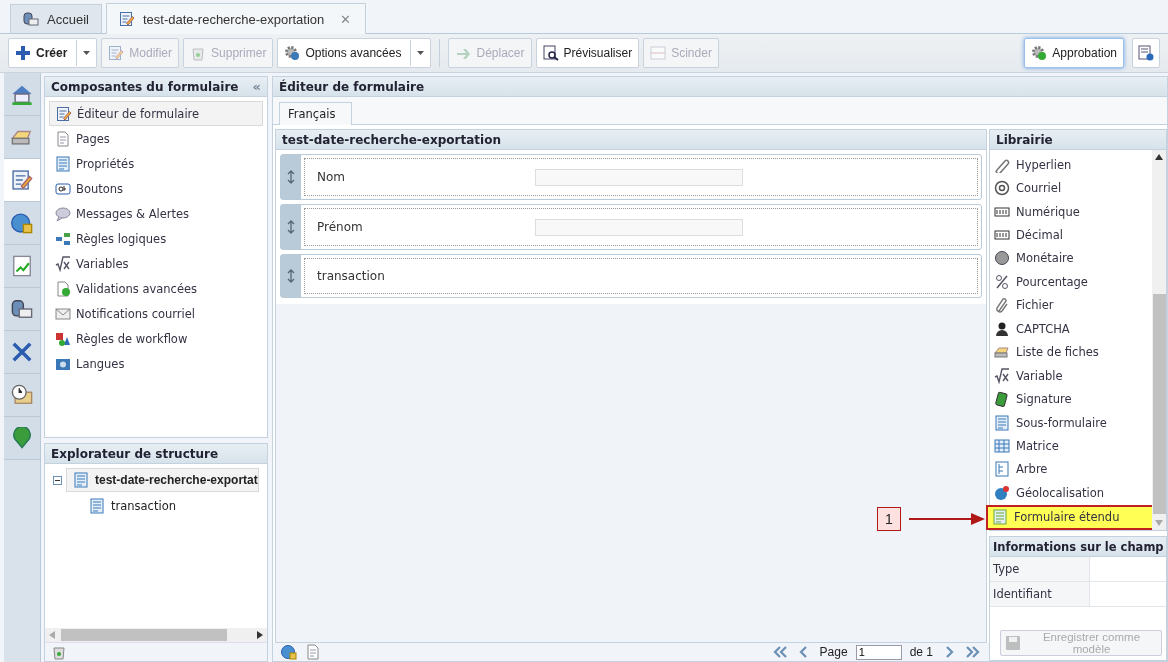 The width and height of the screenshot is (1168, 662). Describe the element at coordinates (1002, 258) in the screenshot. I see `coin-icon` at that location.